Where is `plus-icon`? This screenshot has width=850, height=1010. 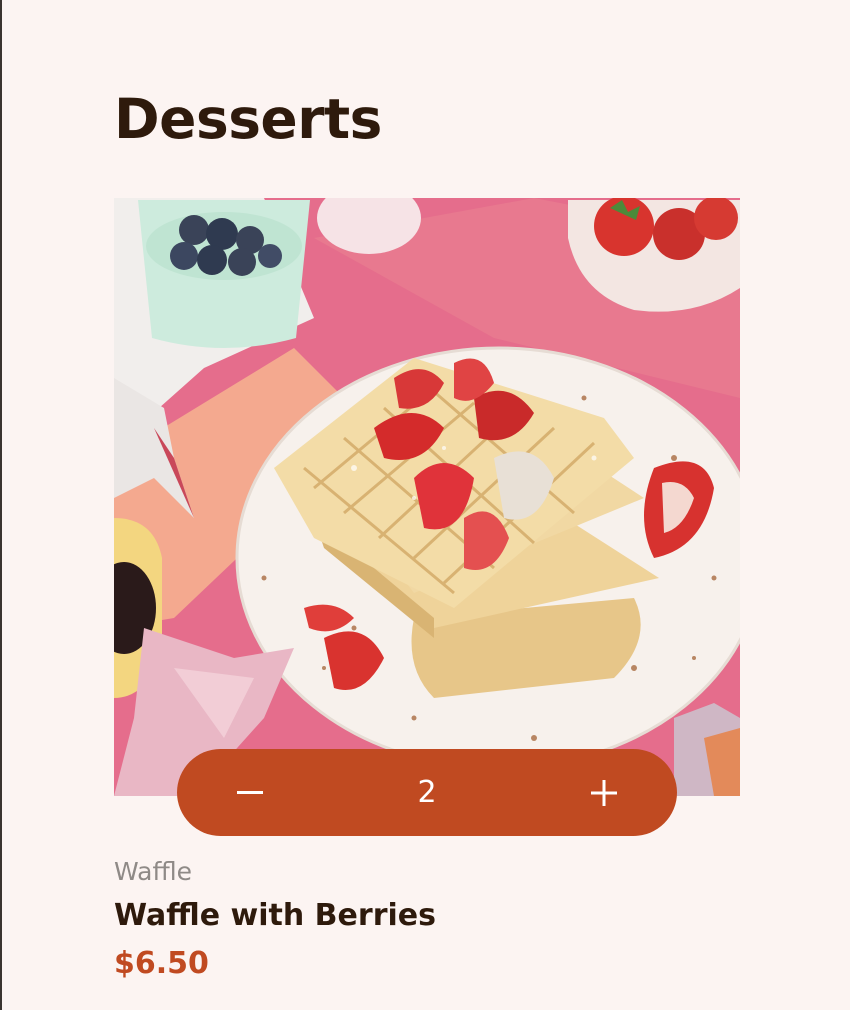 plus-icon is located at coordinates (604, 792).